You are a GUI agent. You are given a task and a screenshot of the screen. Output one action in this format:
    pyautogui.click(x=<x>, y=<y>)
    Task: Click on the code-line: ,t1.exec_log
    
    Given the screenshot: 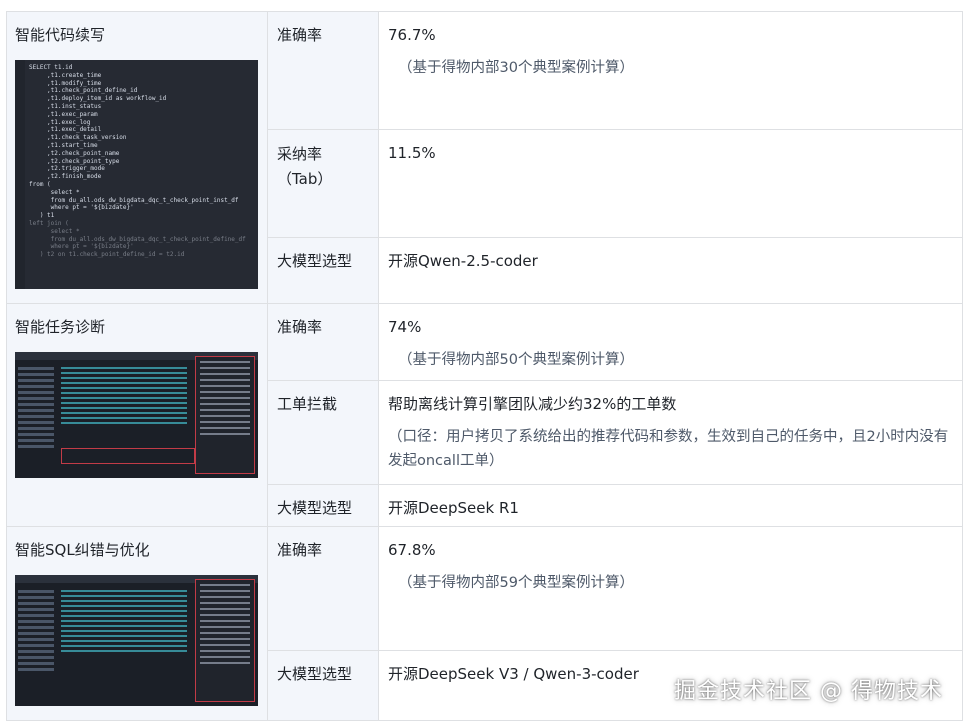 What is the action you would take?
    pyautogui.click(x=60, y=122)
    